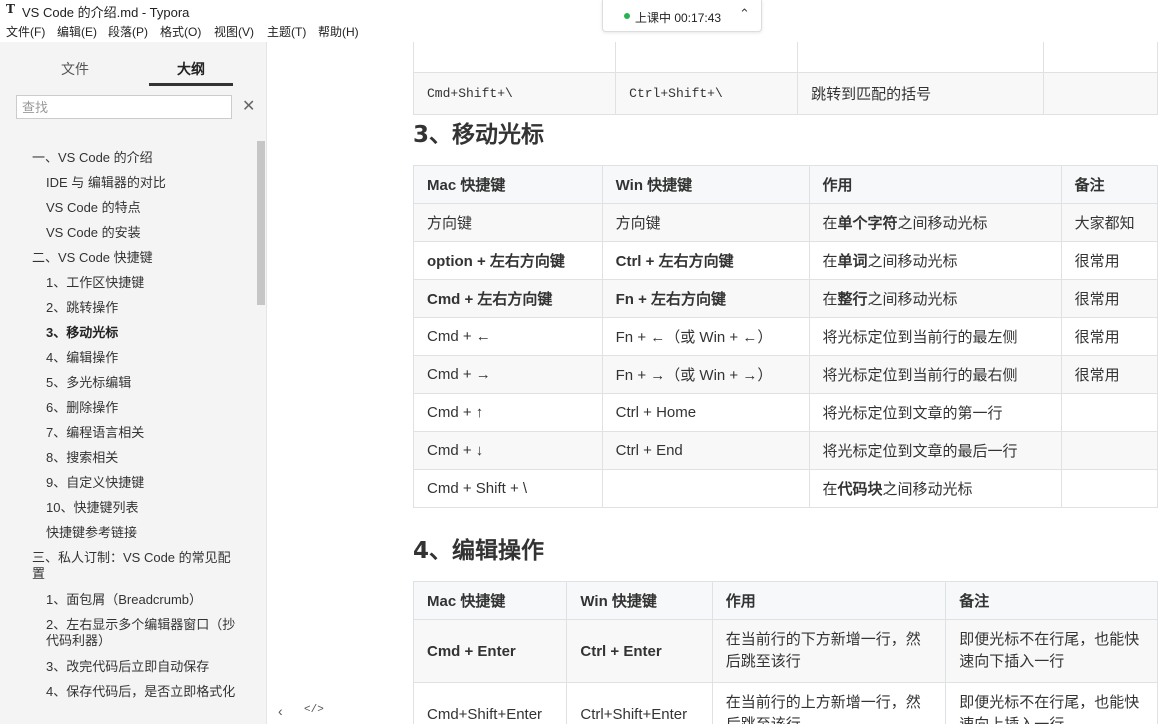 This screenshot has width=1158, height=724. What do you see at coordinates (248, 106) in the screenshot?
I see `close-icon: ✕` at bounding box center [248, 106].